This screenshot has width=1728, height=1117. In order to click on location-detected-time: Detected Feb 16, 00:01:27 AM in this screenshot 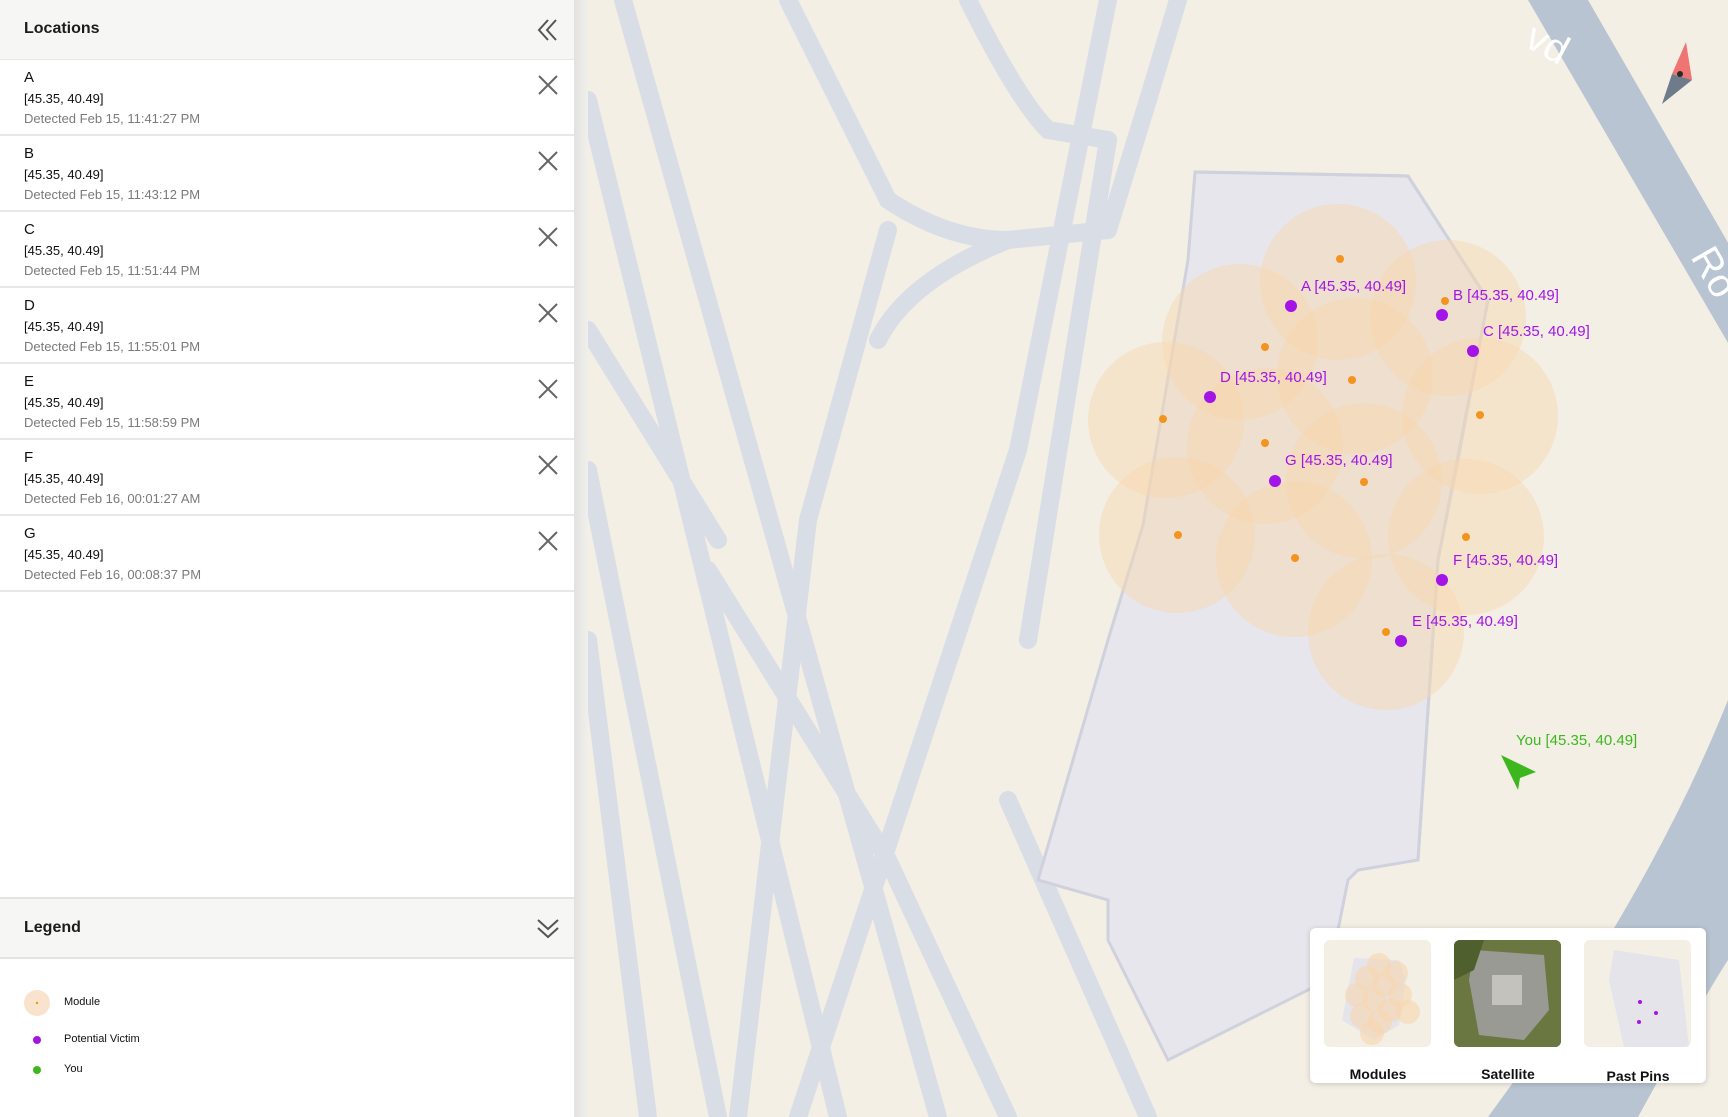, I will do `click(112, 498)`.